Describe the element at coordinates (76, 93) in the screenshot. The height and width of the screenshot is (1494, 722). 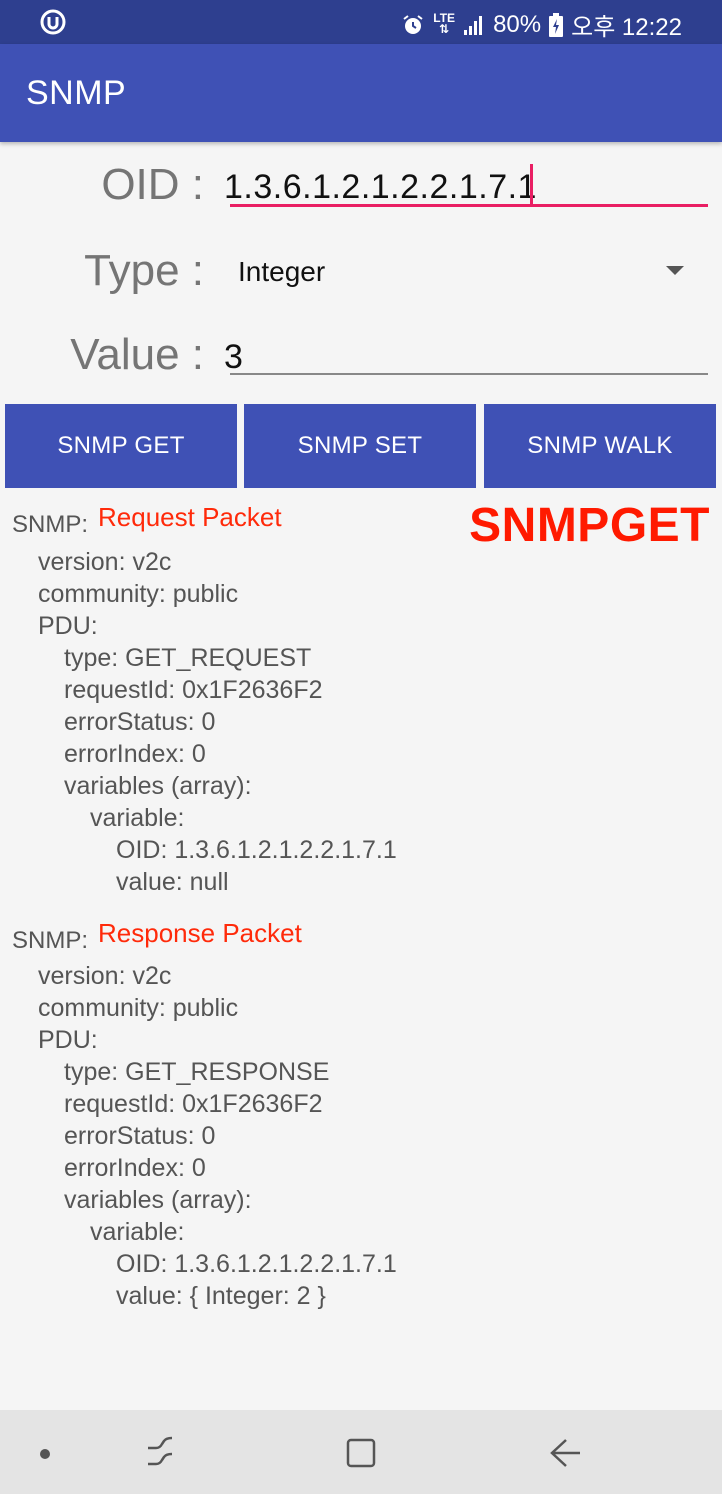
I see `app-title: SNMP` at that location.